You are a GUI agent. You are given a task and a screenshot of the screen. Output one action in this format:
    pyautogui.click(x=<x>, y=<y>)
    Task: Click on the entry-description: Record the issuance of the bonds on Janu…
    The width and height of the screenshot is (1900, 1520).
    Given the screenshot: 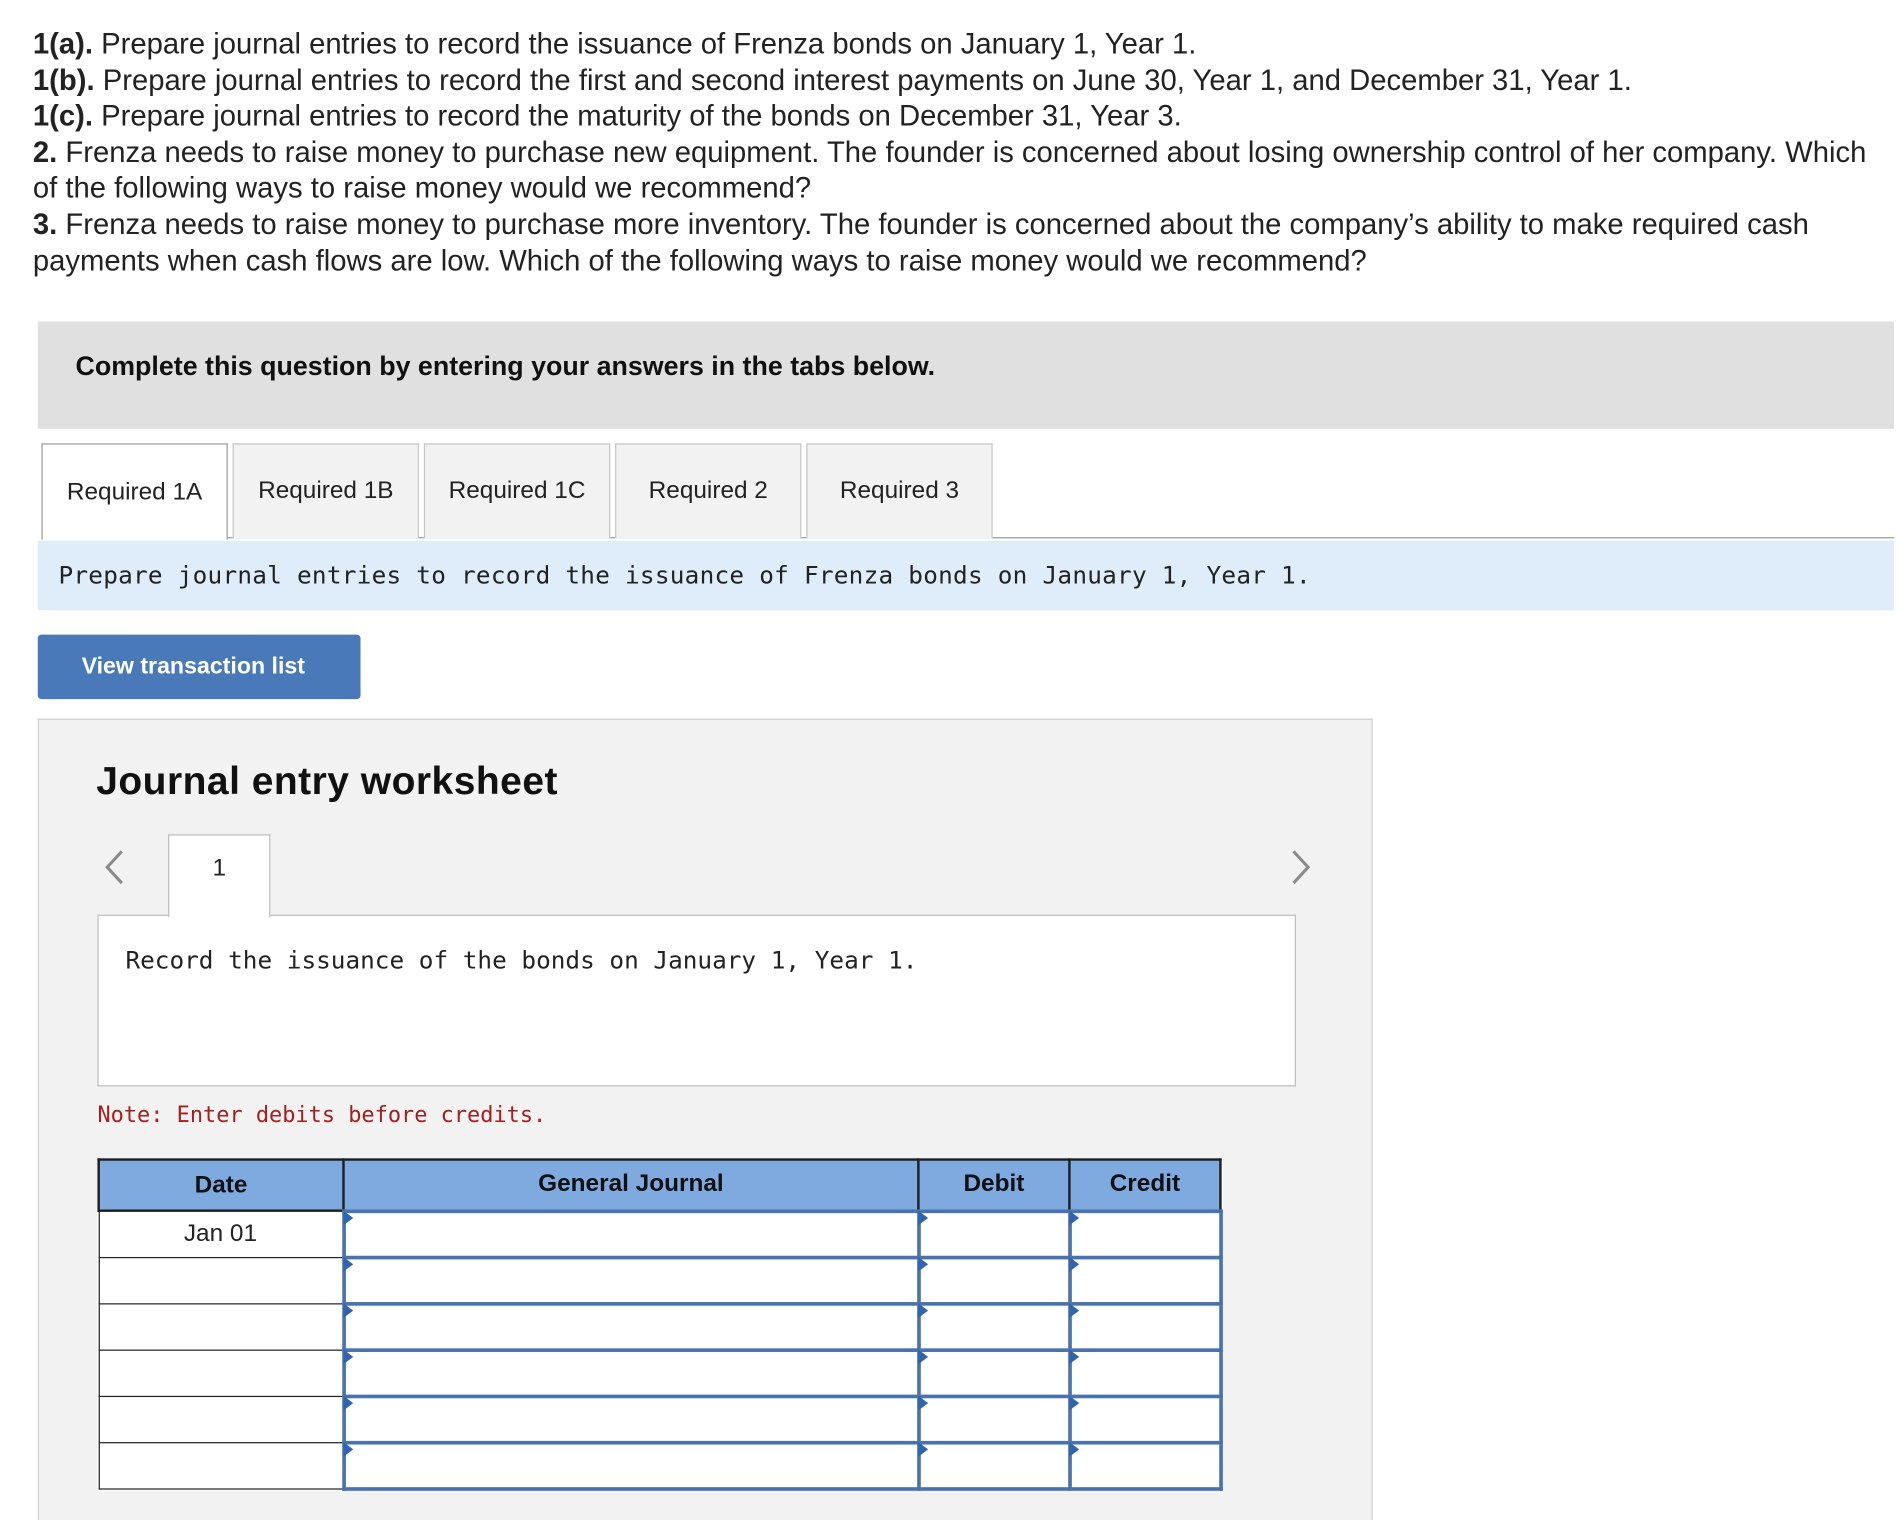 What is the action you would take?
    pyautogui.click(x=521, y=960)
    